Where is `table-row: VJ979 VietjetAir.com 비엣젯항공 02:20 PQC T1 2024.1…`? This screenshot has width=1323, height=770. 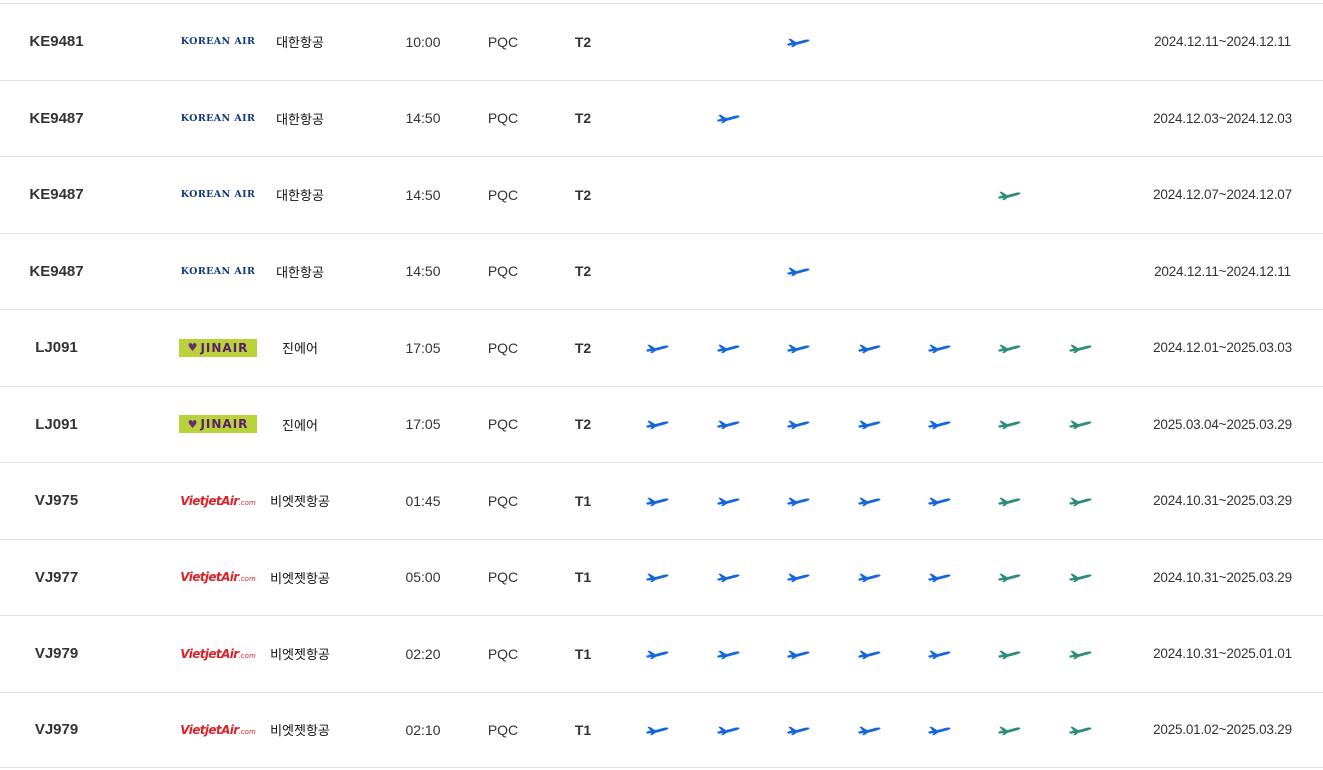
table-row: VJ979 VietjetAir.com 비엣젯항공 02:20 PQC T1 2024.1… is located at coordinates (661, 653).